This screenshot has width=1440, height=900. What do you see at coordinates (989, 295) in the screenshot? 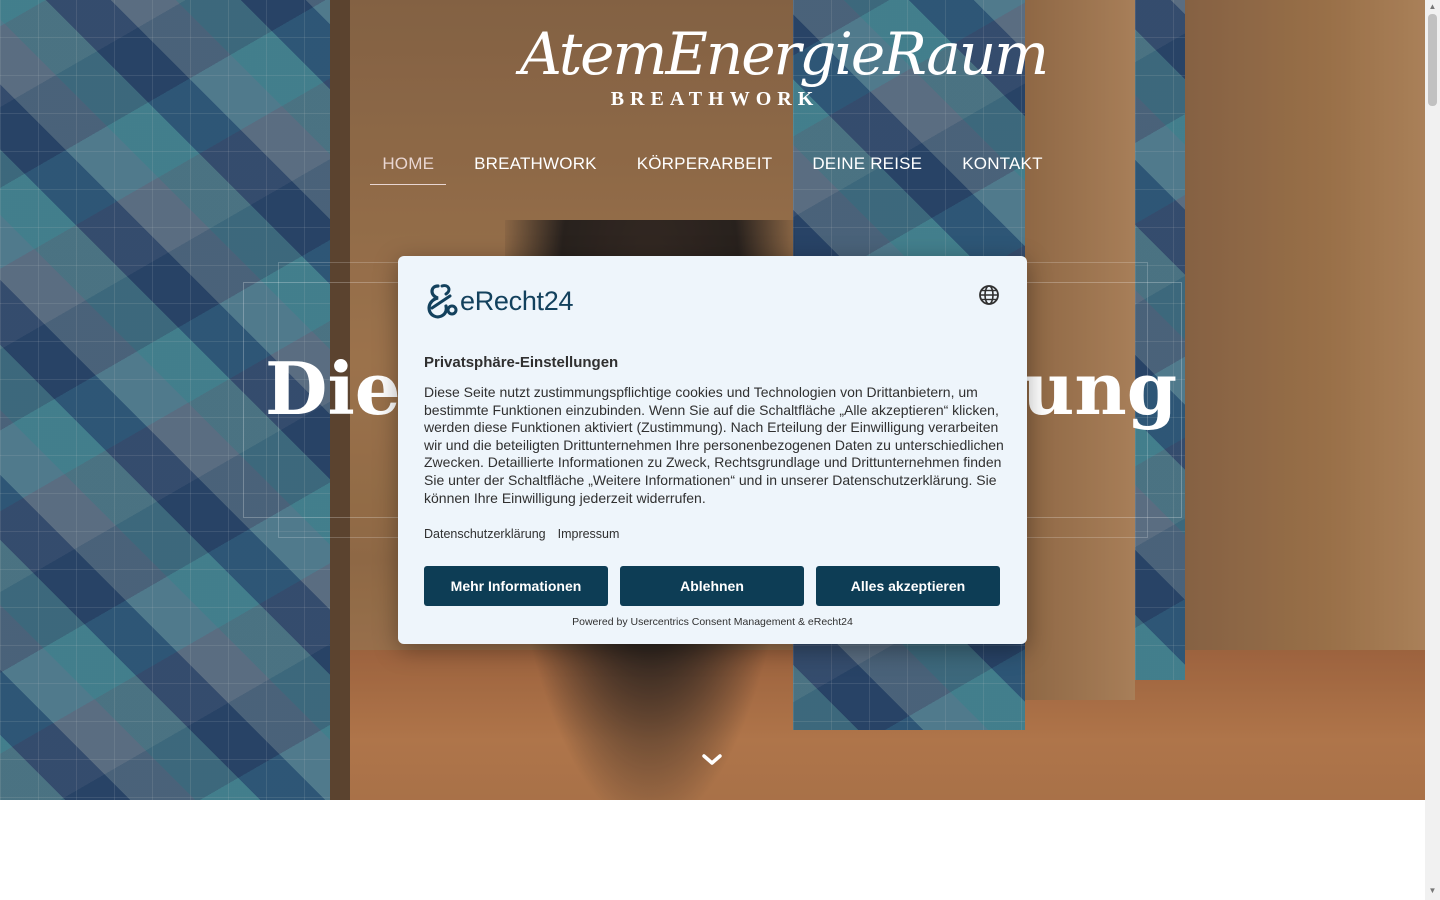
I see `globe-icon` at bounding box center [989, 295].